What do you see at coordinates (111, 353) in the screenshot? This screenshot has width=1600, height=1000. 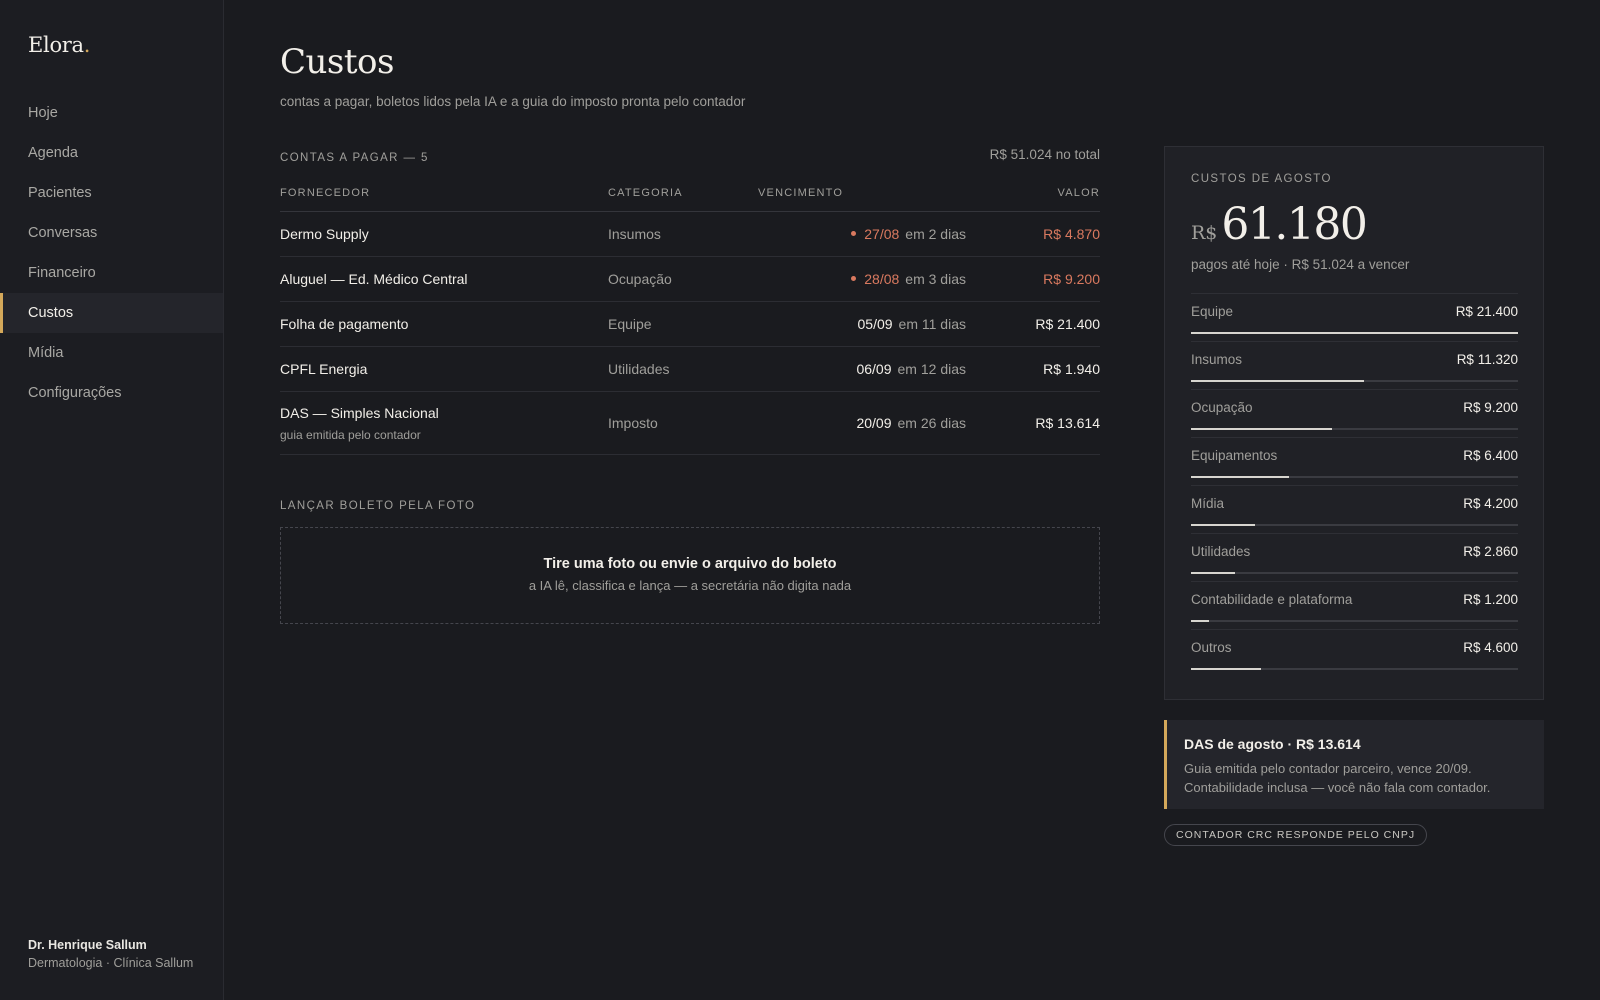 I see `sidebar-item-midia: Mídia` at bounding box center [111, 353].